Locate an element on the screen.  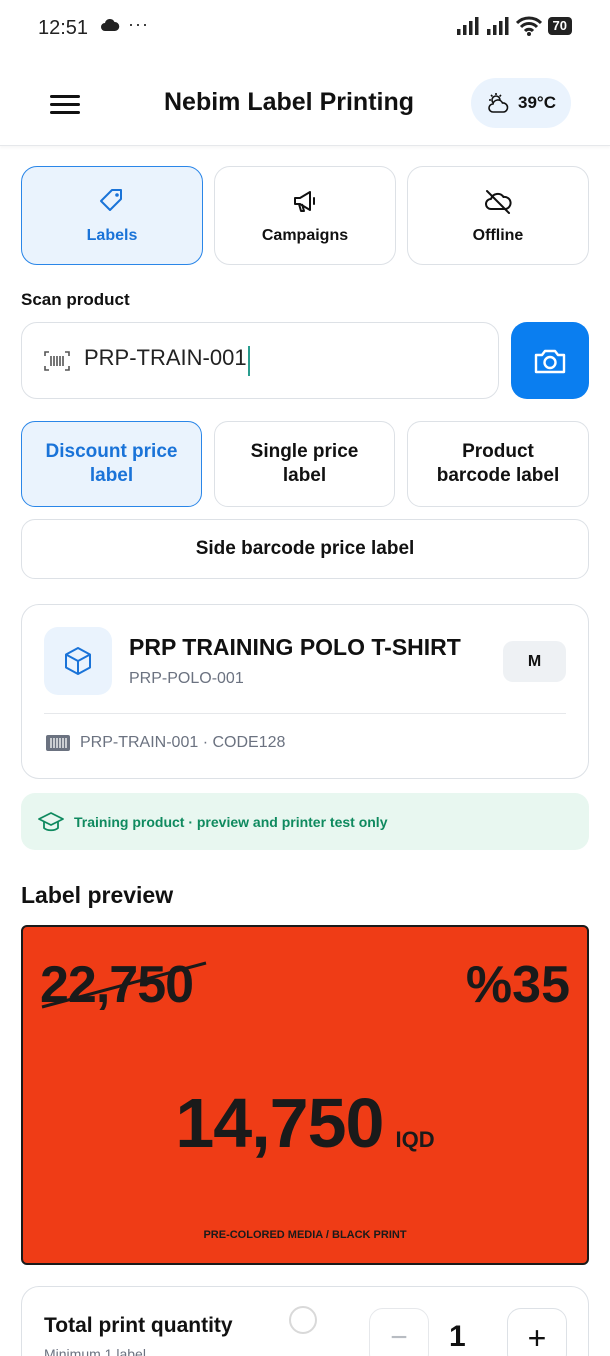
status-time: 12:51 is located at coordinates (63, 28).